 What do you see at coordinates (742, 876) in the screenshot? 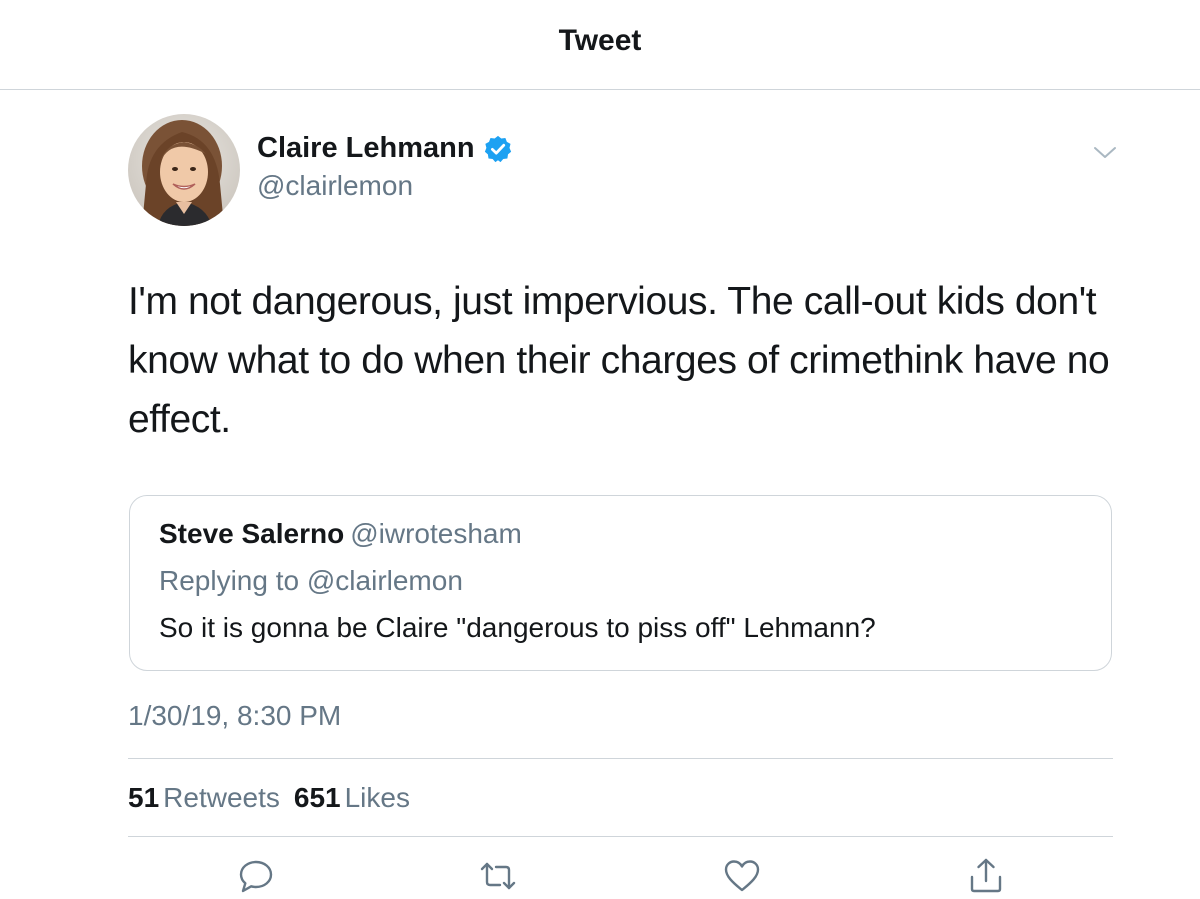
I see `heart-icon` at bounding box center [742, 876].